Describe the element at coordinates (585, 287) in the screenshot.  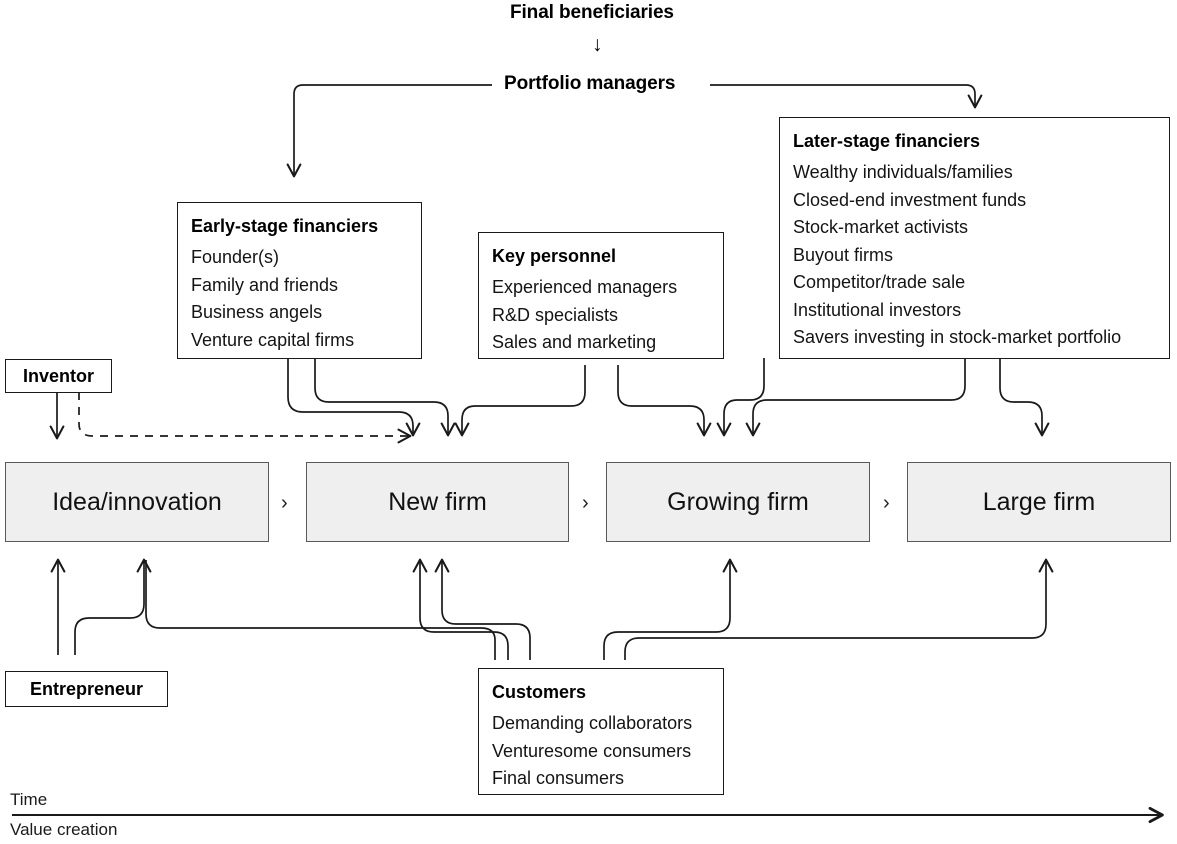
I see `panel-item: Experienced managers` at that location.